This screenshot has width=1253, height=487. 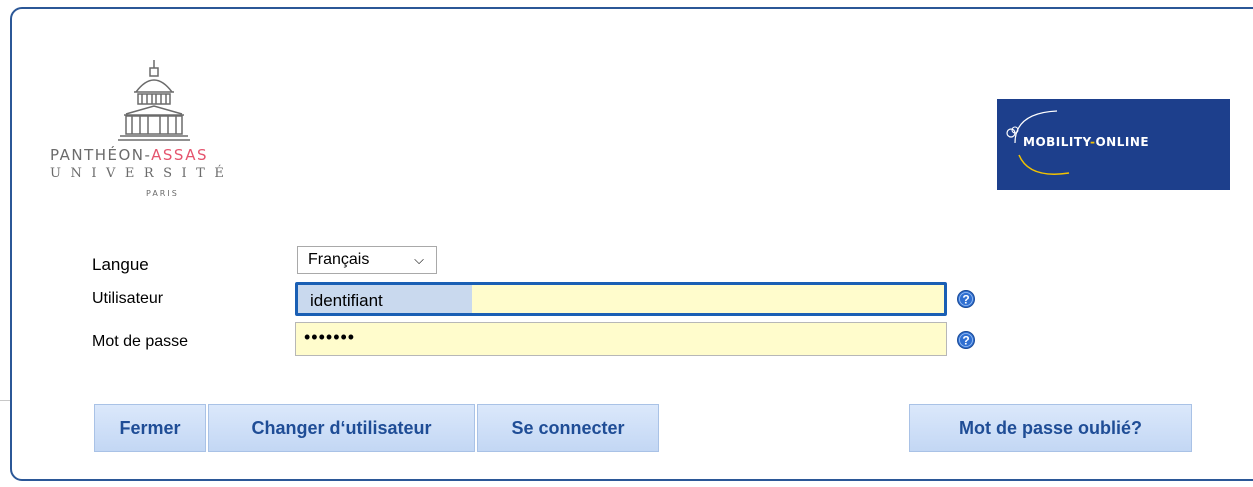 What do you see at coordinates (385, 299) in the screenshot?
I see `autofill-suggestion: identifiant` at bounding box center [385, 299].